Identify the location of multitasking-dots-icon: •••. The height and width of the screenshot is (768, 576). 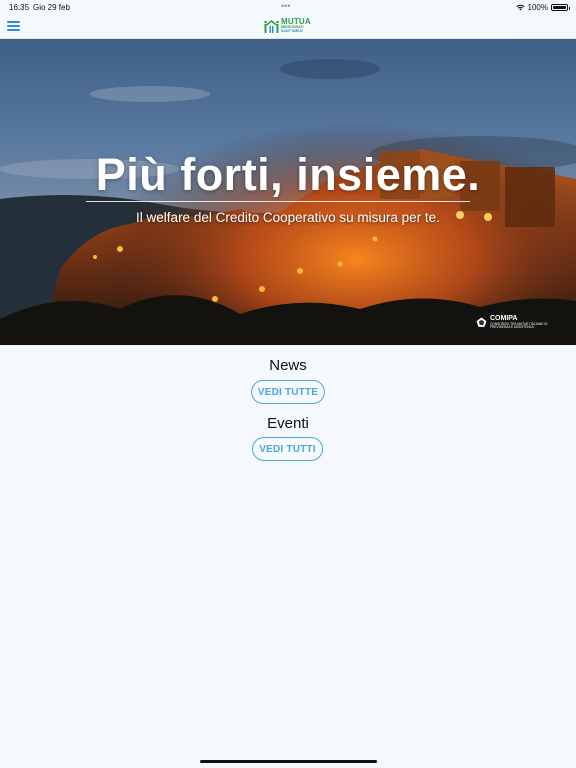
(285, 6).